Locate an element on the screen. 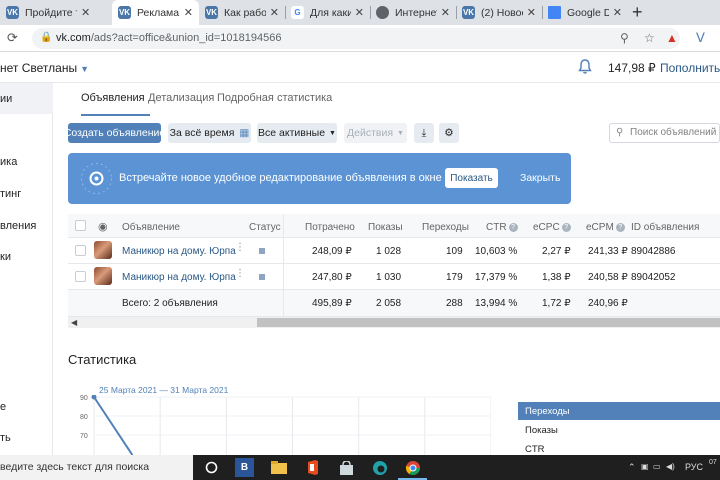 Image resolution: width=720 pixels, height=480 pixels. task-view-icon is located at coordinates (211, 467).